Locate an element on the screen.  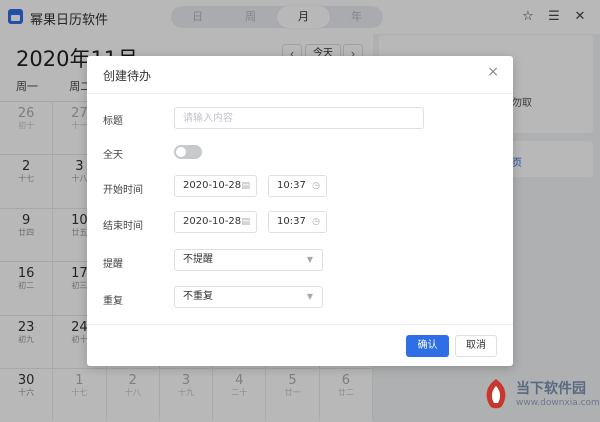
repeat-label: 重复 is located at coordinates (113, 301).